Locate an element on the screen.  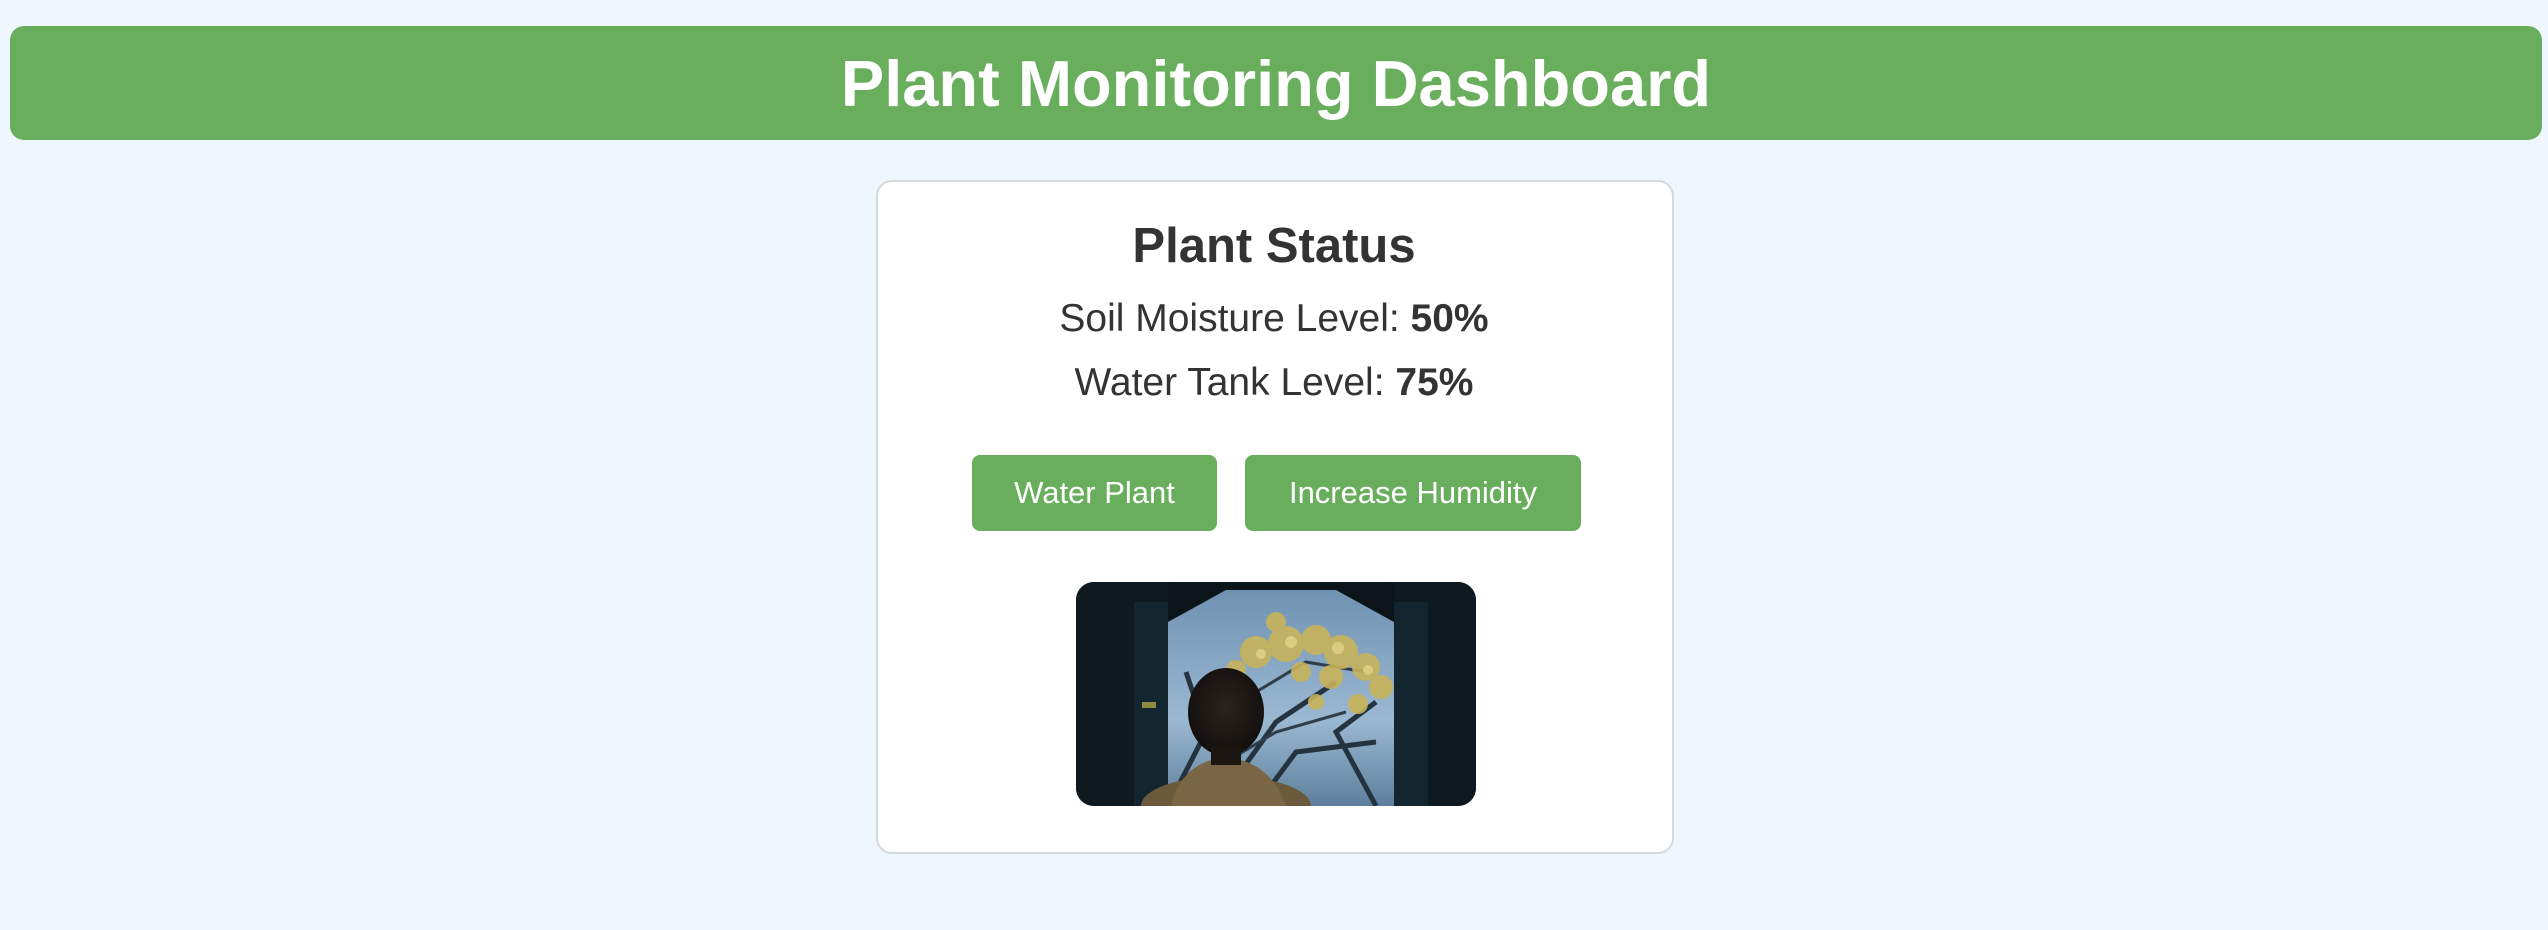
dashboard-header: Plant Monitoring Dashboard is located at coordinates (1276, 83).